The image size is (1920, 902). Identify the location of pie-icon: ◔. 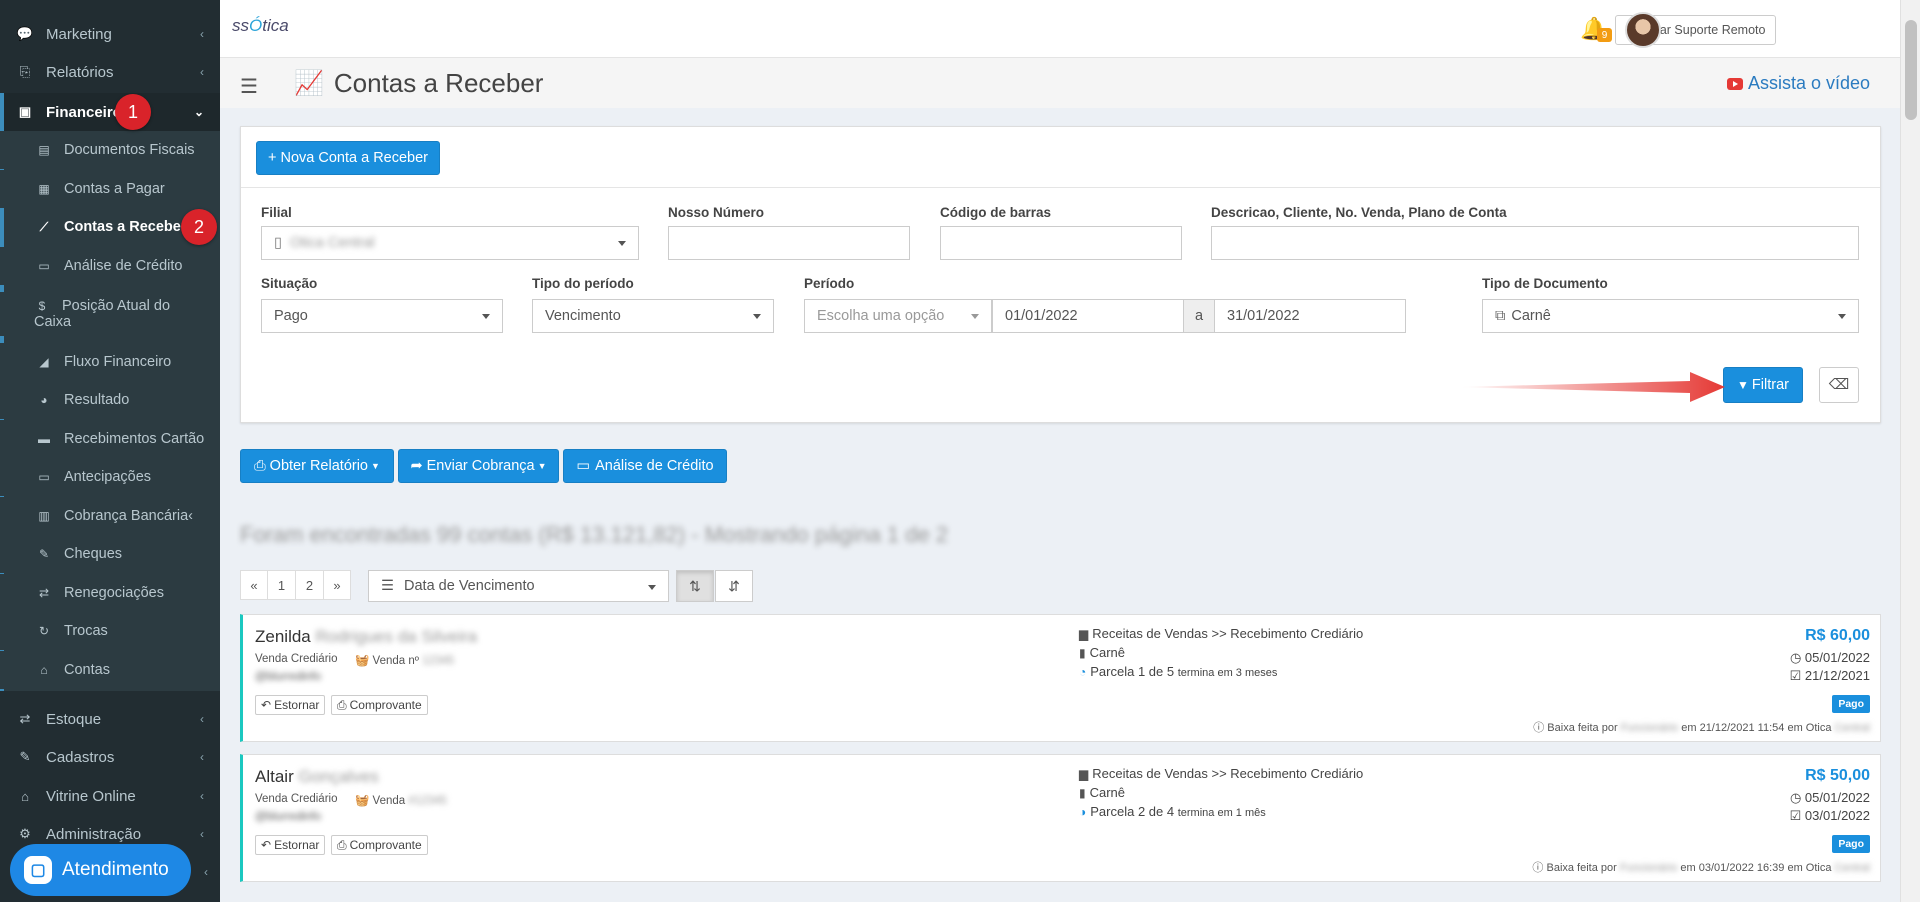
(1083, 672).